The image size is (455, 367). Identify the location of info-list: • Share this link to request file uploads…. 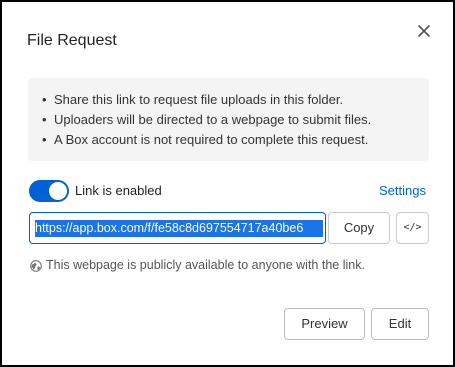
(206, 120).